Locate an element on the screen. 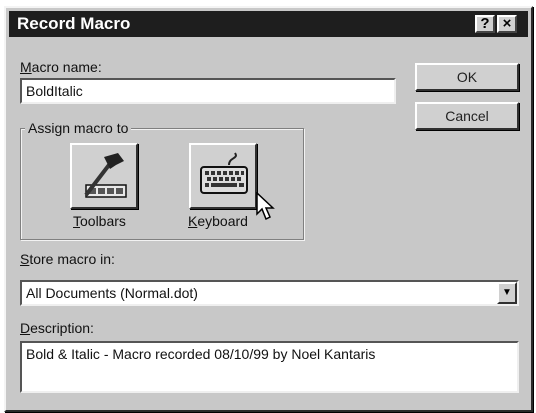 The height and width of the screenshot is (413, 536). keyboard-button is located at coordinates (223, 176).